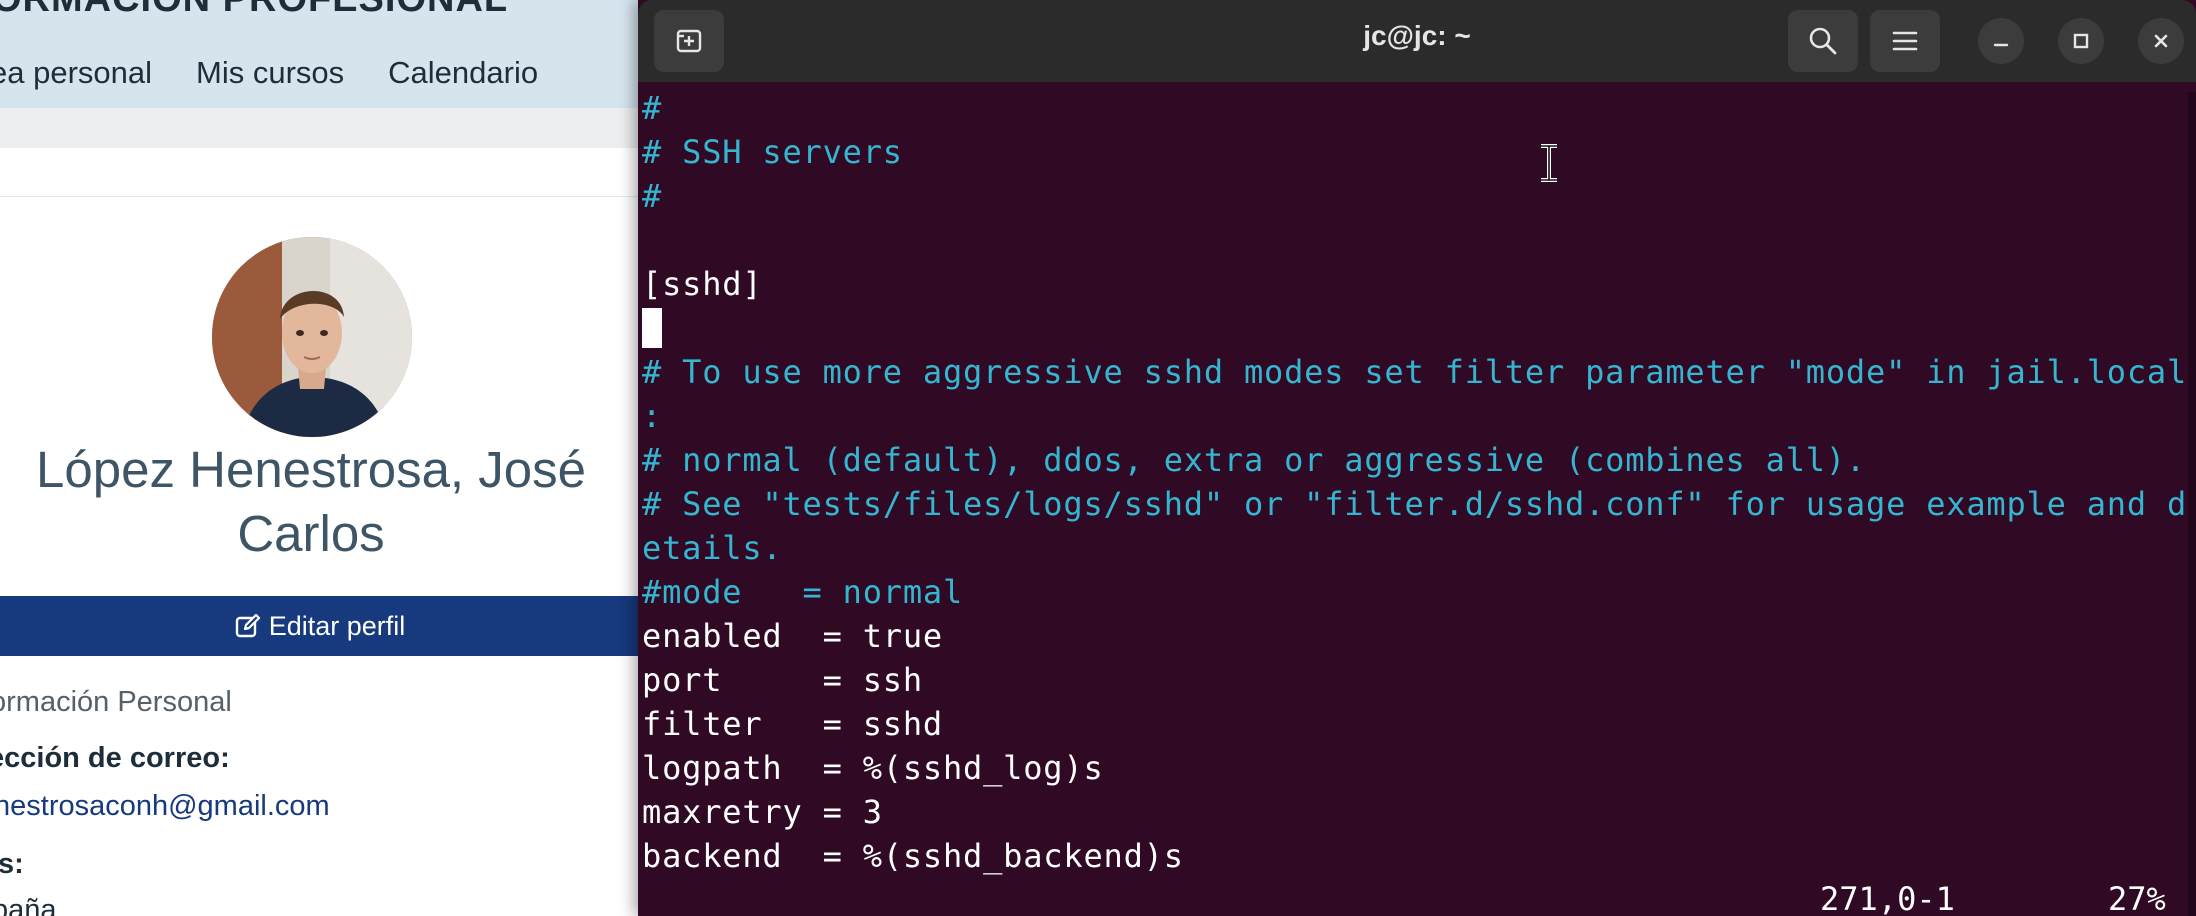  Describe the element at coordinates (2001, 41) in the screenshot. I see `minimize-button` at that location.